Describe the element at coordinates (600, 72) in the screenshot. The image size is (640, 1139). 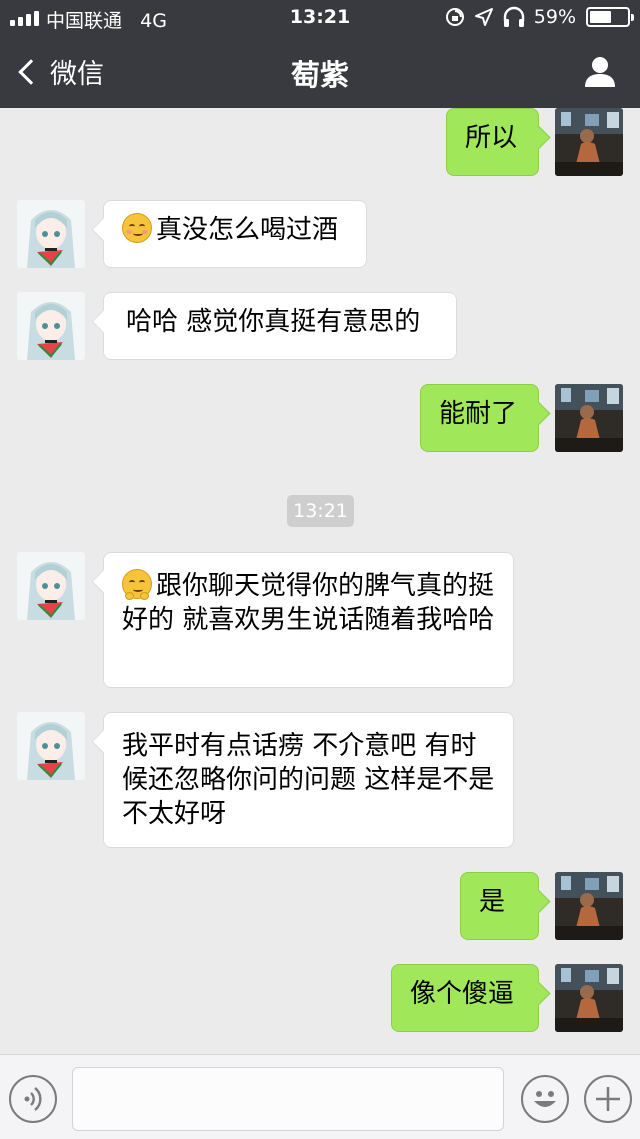
I see `profile-icon` at that location.